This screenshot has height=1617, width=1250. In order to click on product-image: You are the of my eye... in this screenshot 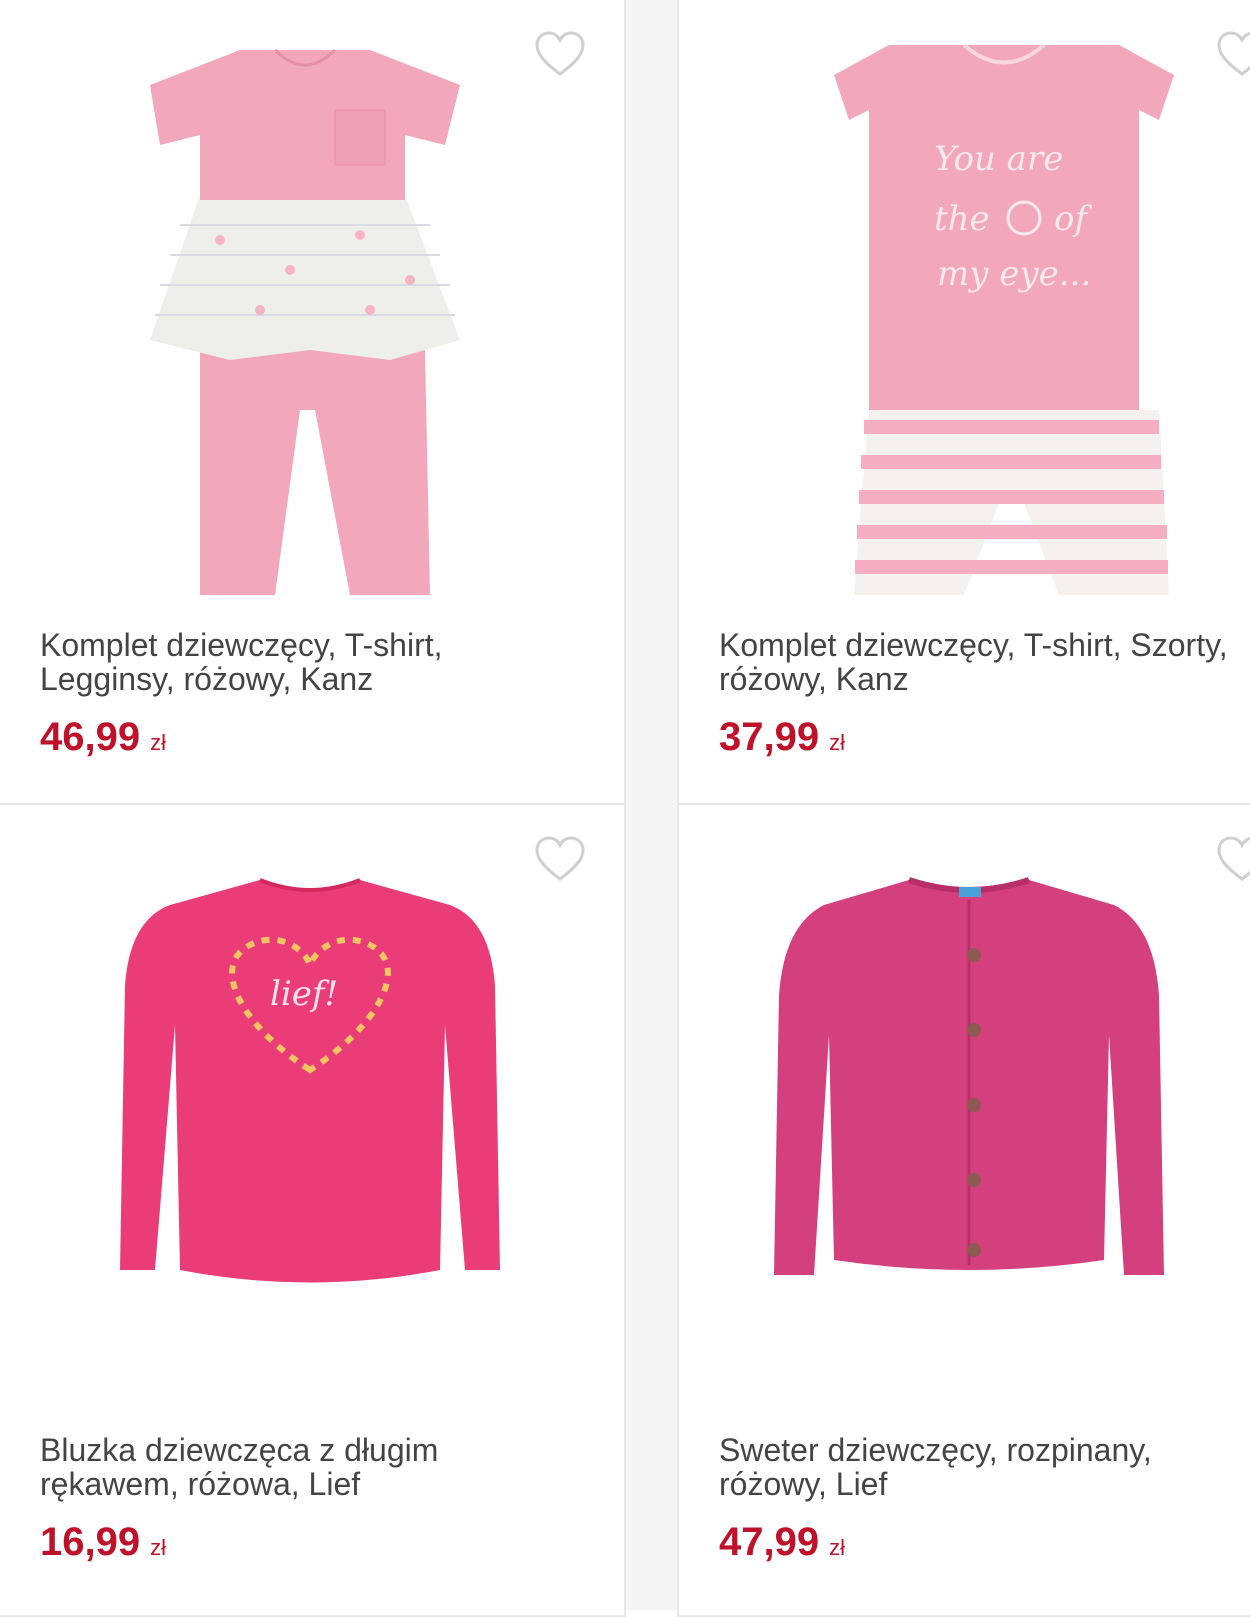, I will do `click(969, 315)`.